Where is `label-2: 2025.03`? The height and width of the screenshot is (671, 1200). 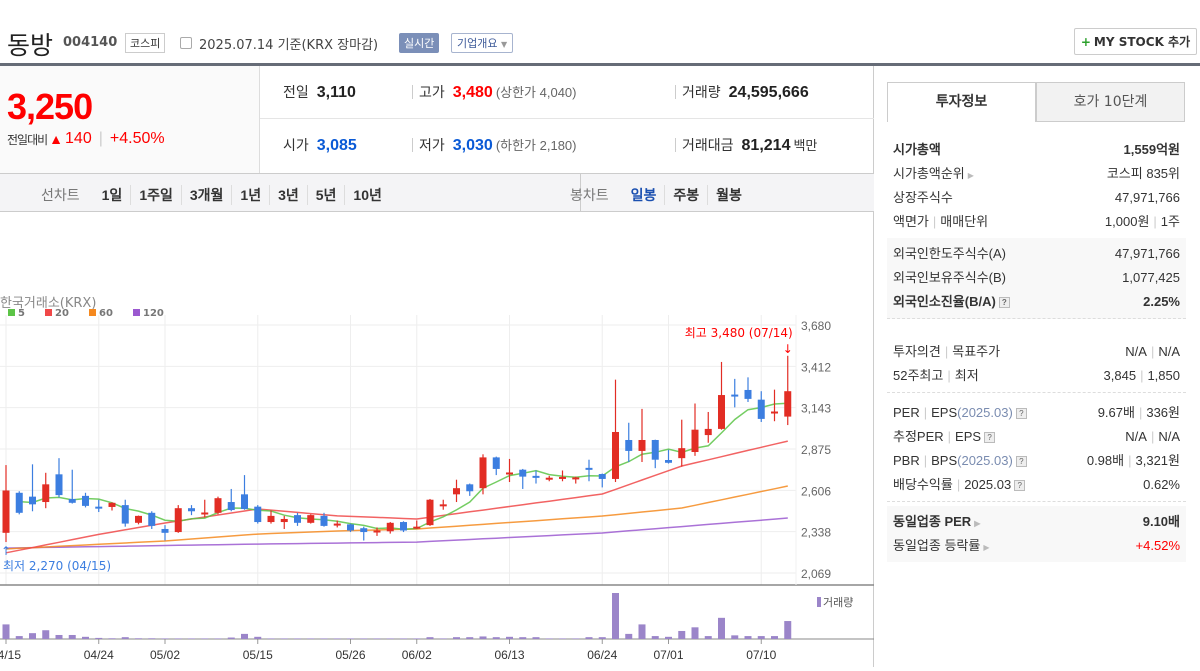
label-2: 2025.03 is located at coordinates (988, 484).